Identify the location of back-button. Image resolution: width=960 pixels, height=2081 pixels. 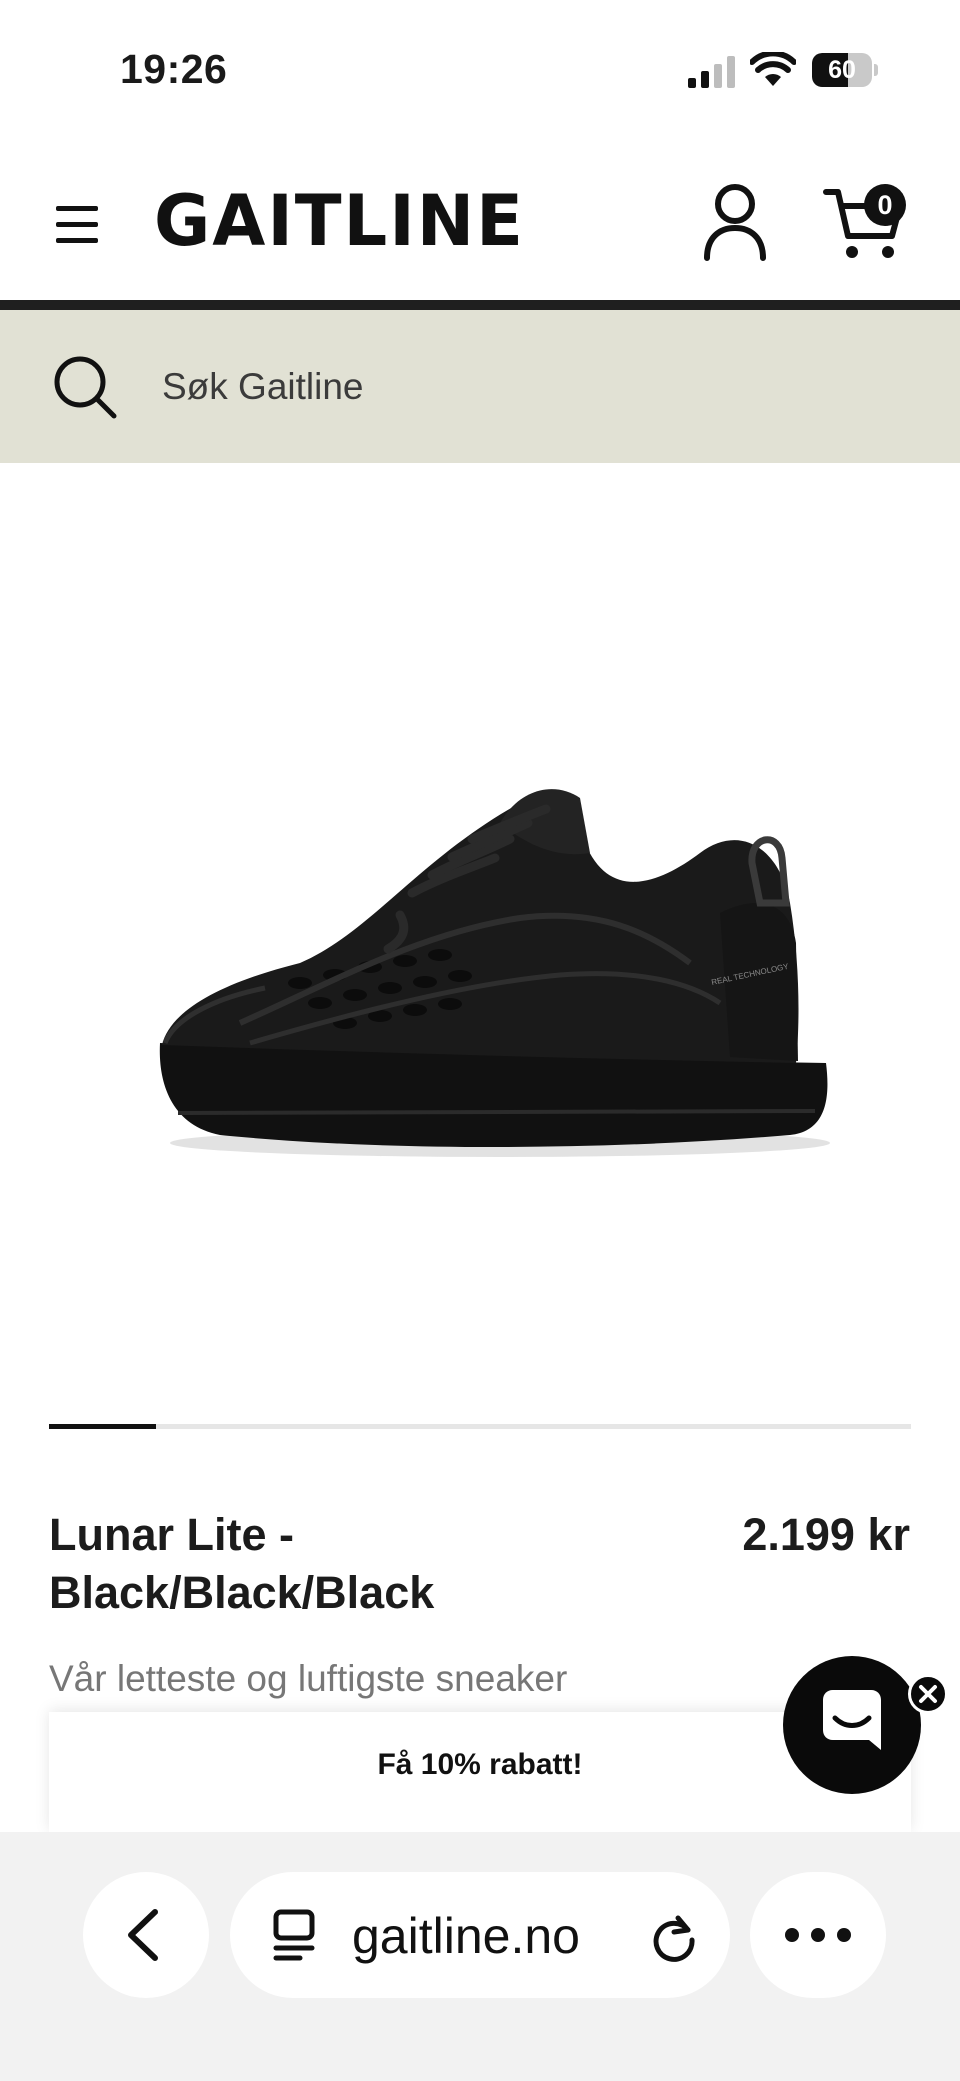
(146, 1935).